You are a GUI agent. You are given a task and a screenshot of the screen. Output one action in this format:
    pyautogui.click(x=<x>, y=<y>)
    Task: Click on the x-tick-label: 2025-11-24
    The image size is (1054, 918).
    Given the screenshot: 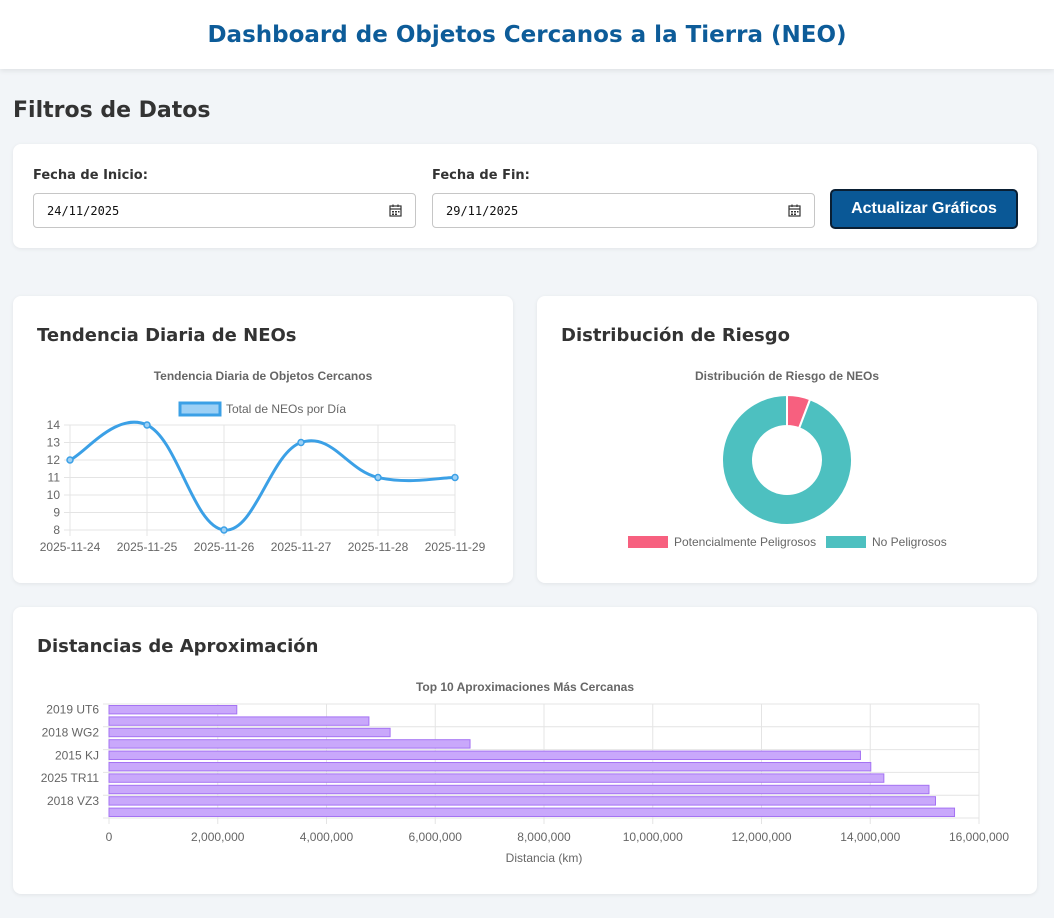 What is the action you would take?
    pyautogui.click(x=70, y=547)
    